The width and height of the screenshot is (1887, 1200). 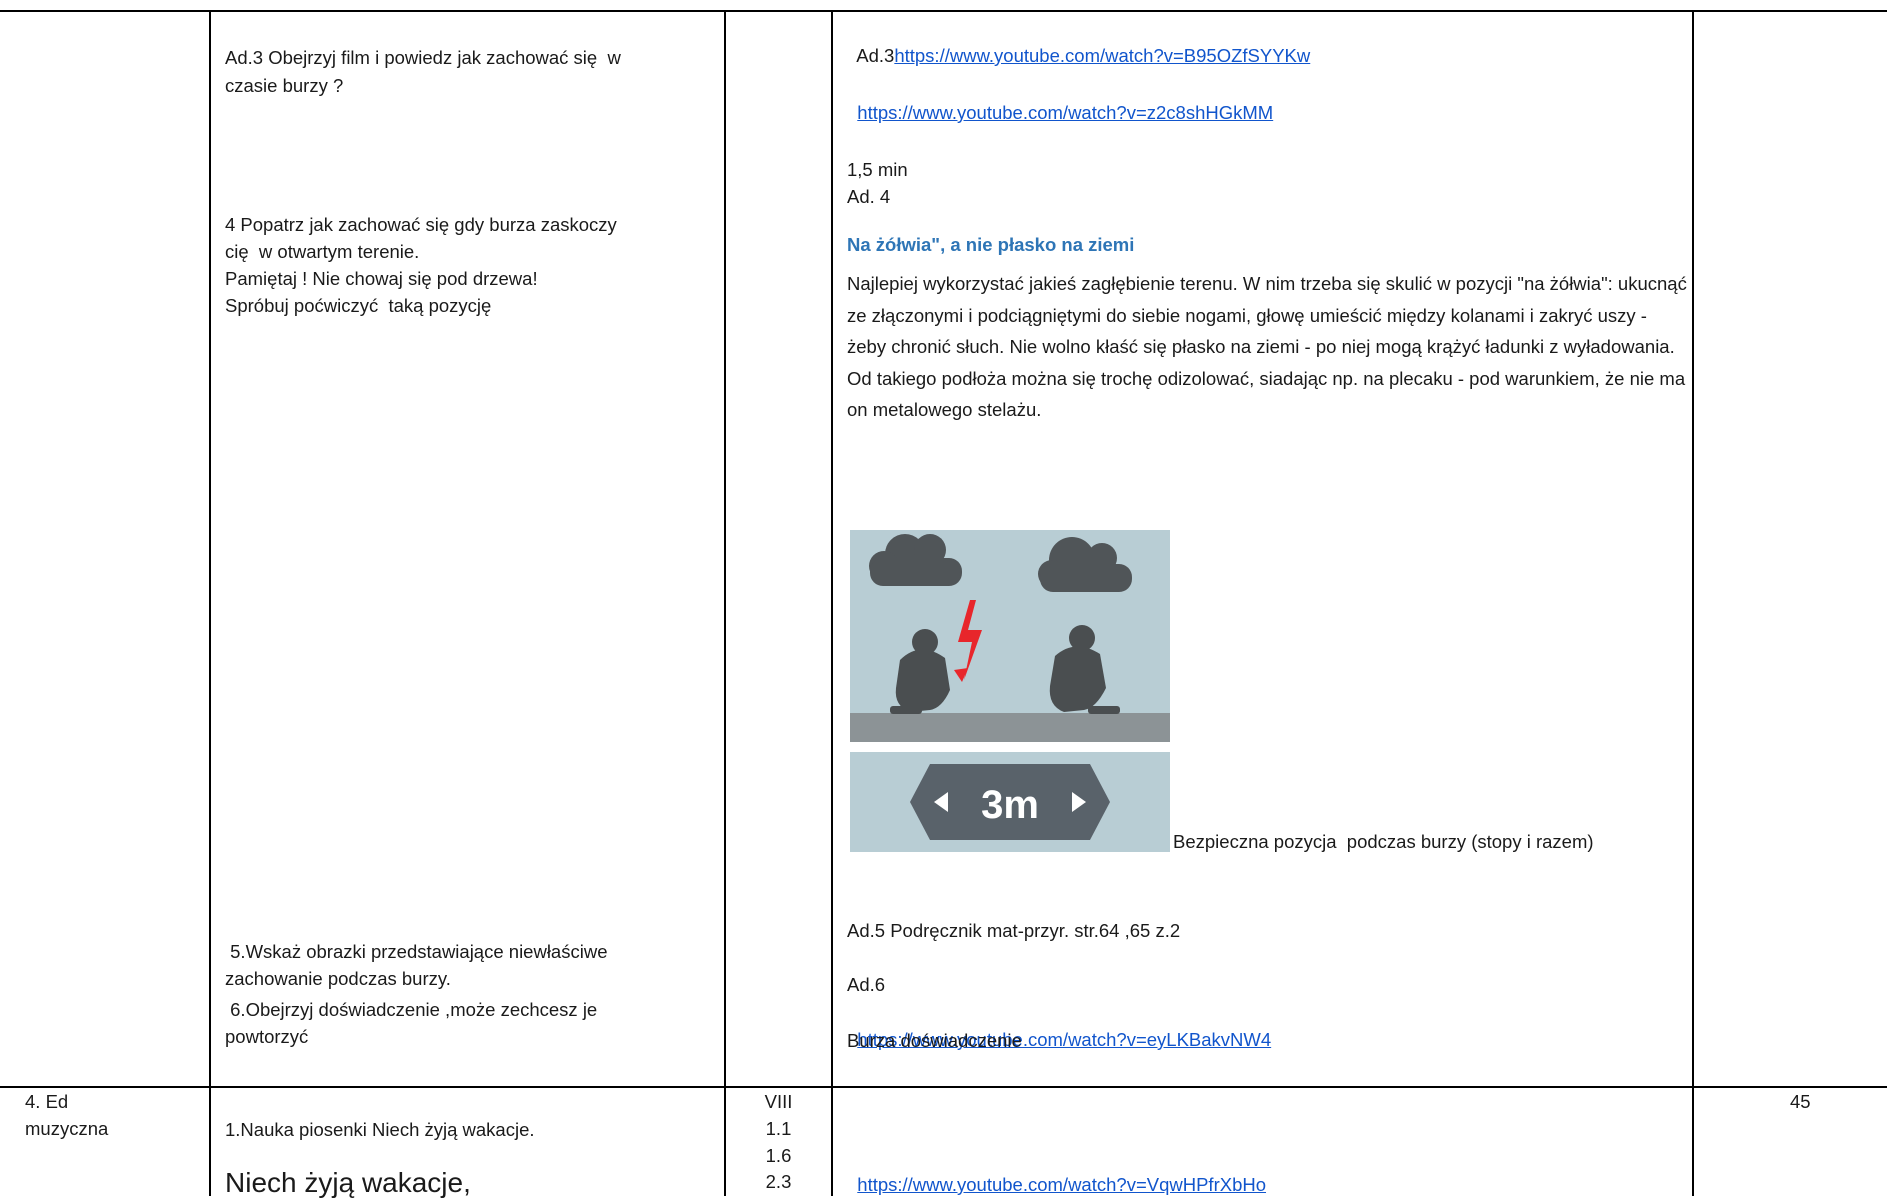 What do you see at coordinates (267, 1036) in the screenshot?
I see `task6-line2: powtorzyć` at bounding box center [267, 1036].